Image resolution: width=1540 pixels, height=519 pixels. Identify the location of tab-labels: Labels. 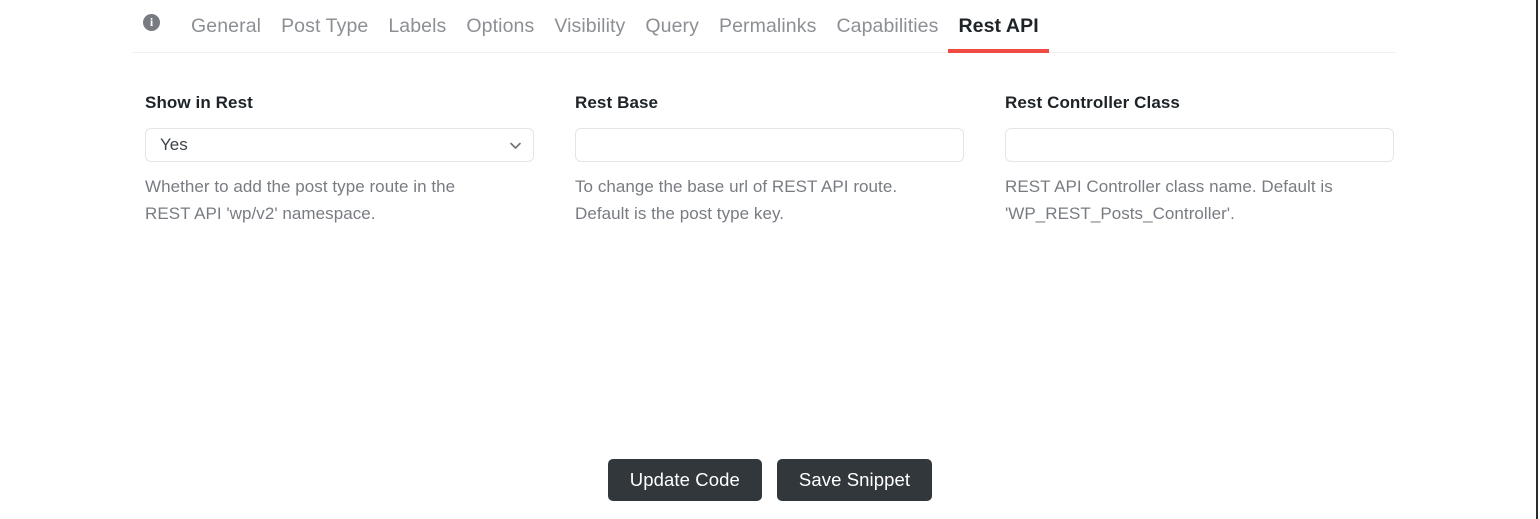
(417, 26).